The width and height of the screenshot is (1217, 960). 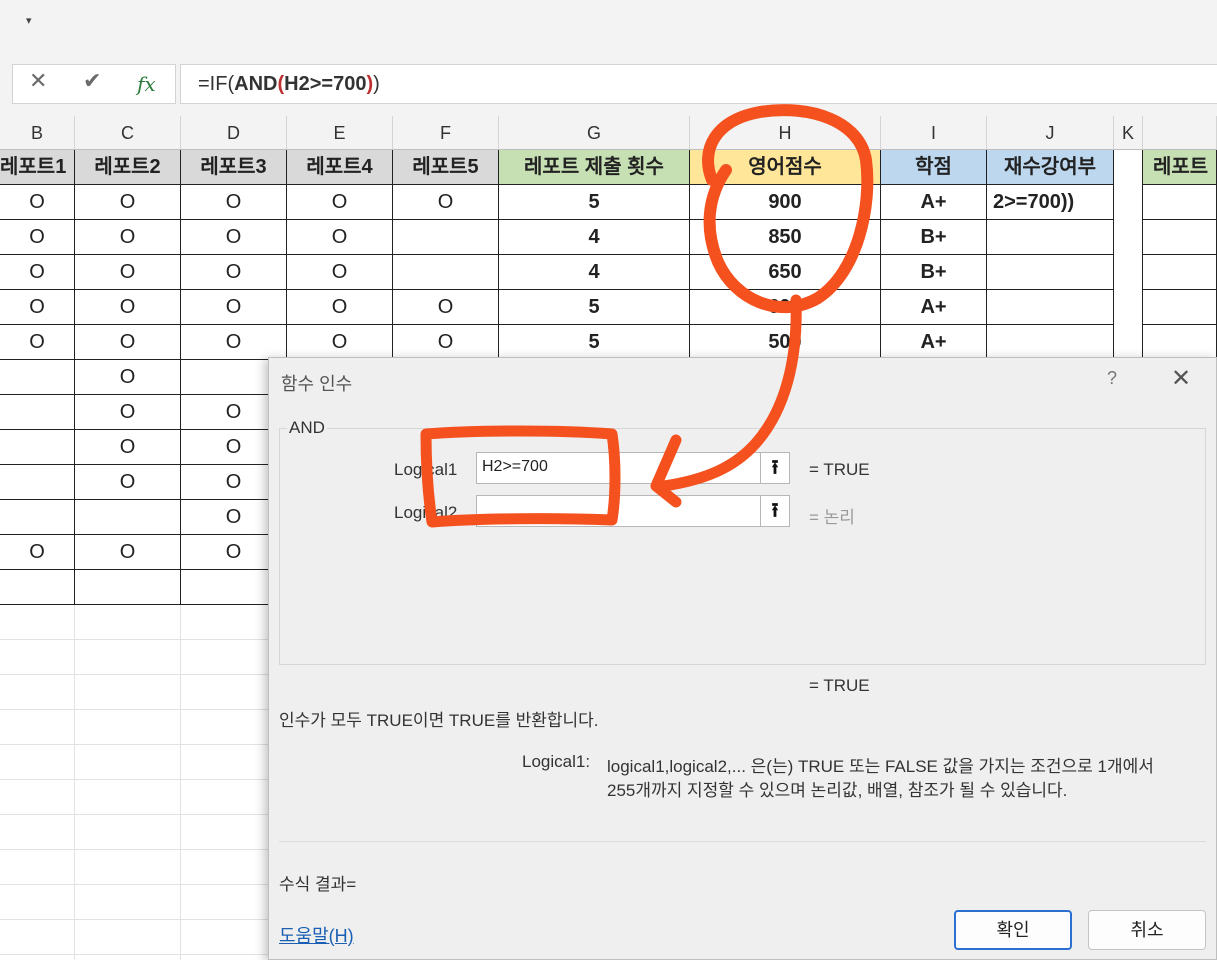 I want to click on table-cell: B+, so click(x=934, y=272).